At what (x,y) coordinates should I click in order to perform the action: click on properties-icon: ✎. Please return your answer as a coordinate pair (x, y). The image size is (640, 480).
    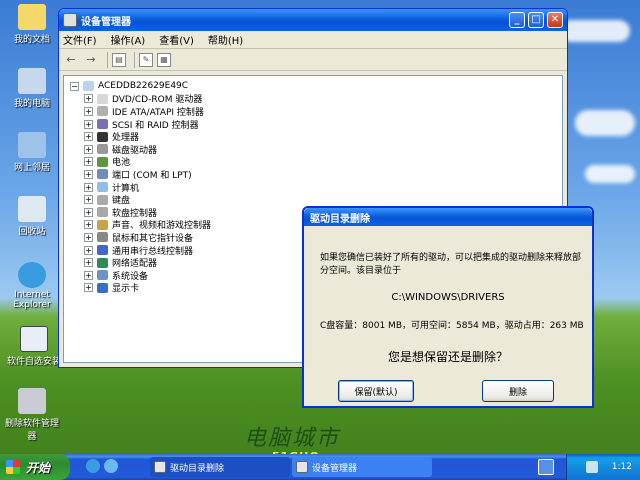
    Looking at the image, I should click on (146, 59).